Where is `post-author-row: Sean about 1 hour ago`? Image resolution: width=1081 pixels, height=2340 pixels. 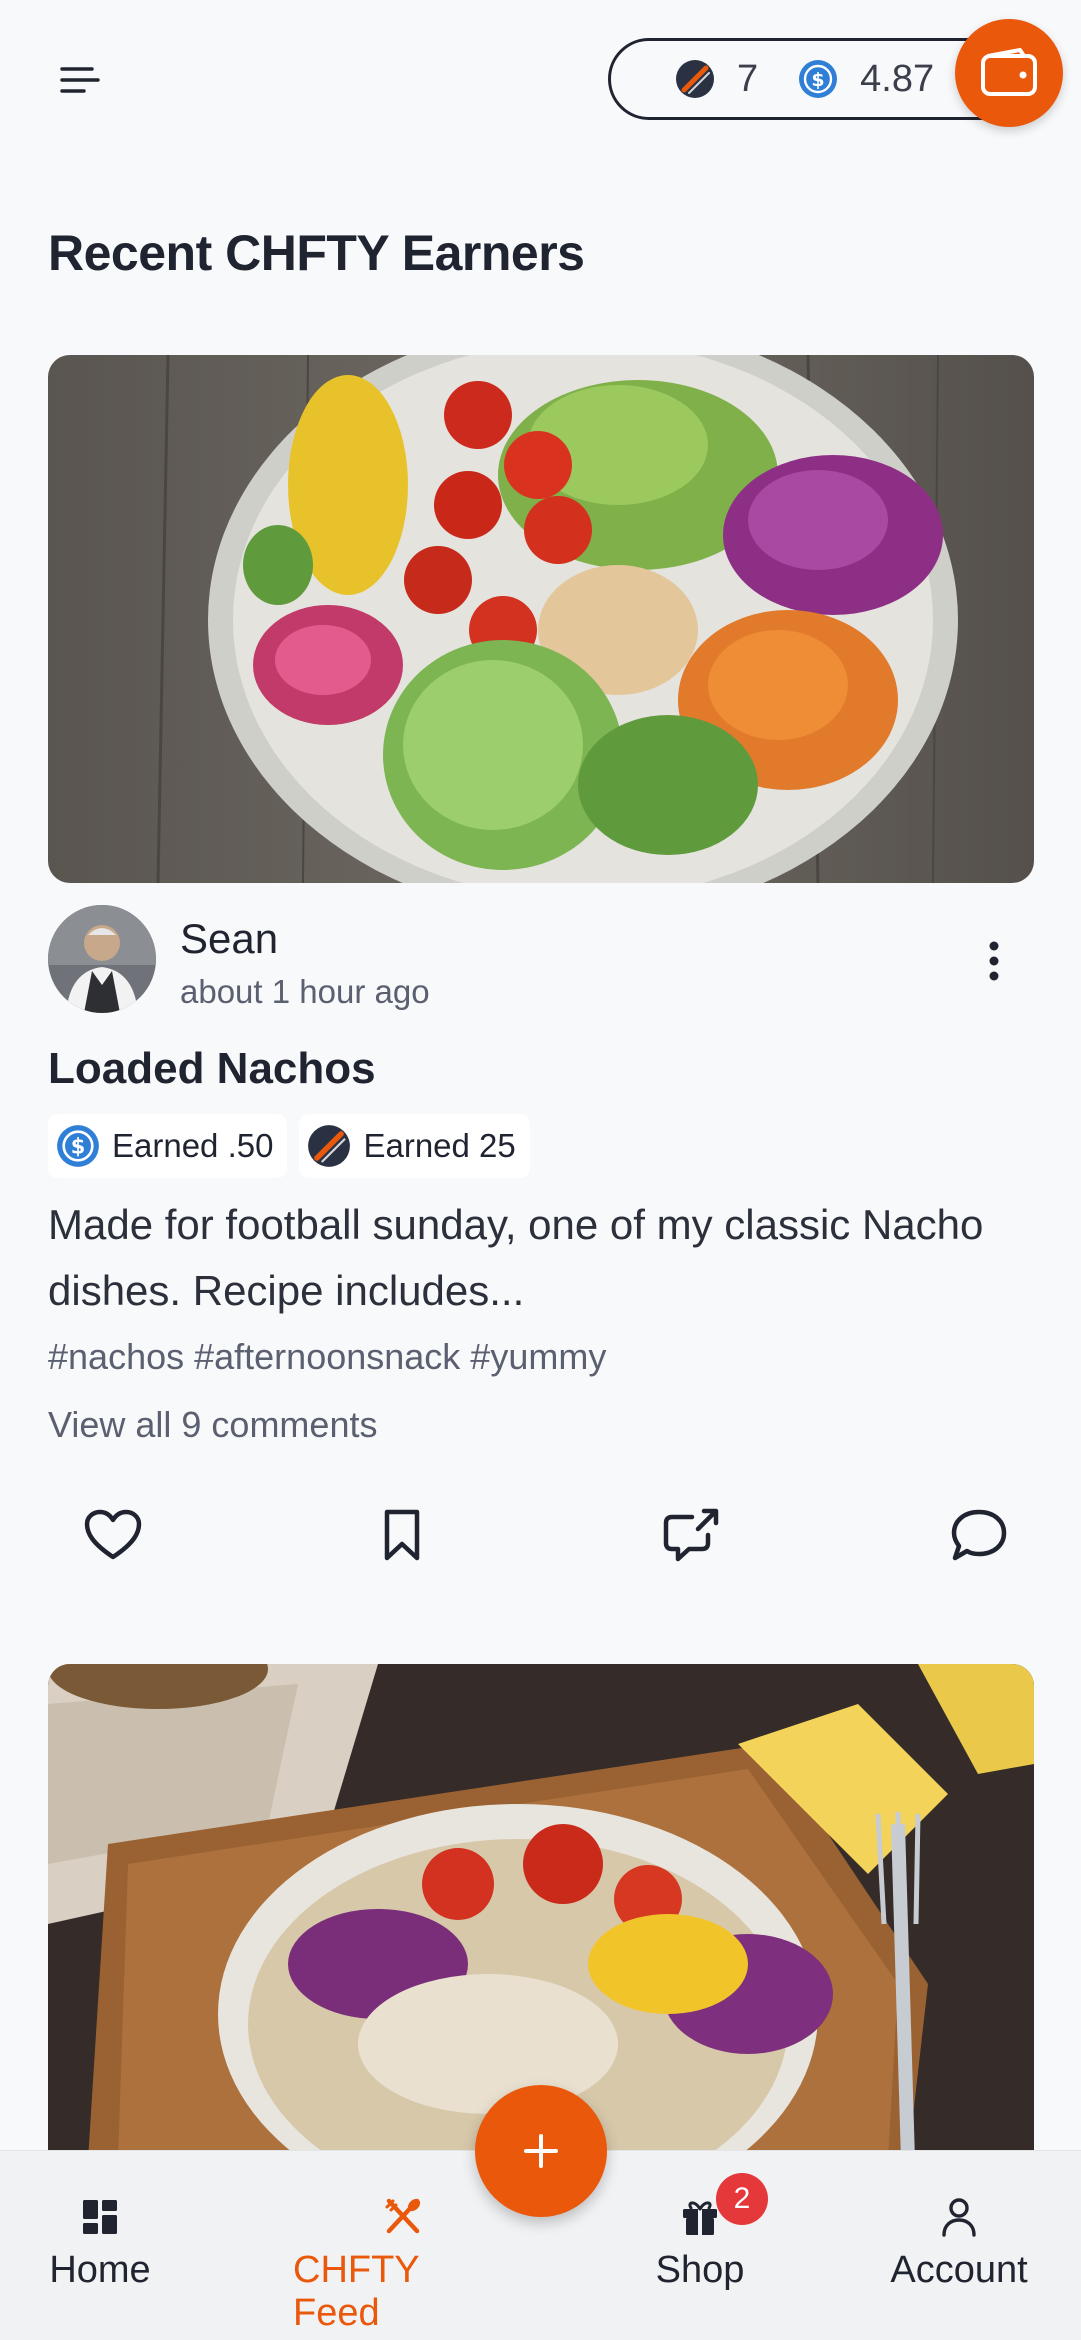
post-author-row: Sean about 1 hour ago is located at coordinates (541, 960).